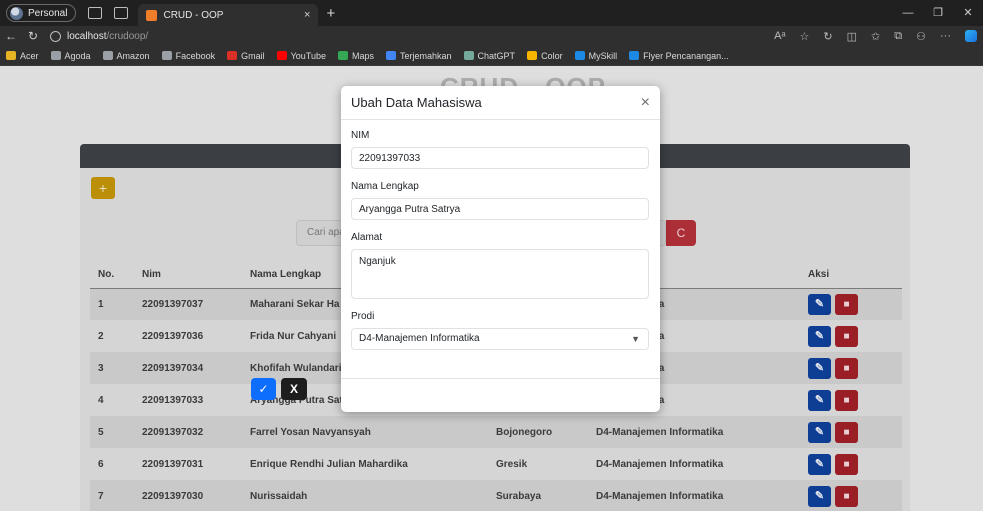 Image resolution: width=983 pixels, height=511 pixels. Describe the element at coordinates (55, 36) in the screenshot. I see `site-info-icon` at that location.